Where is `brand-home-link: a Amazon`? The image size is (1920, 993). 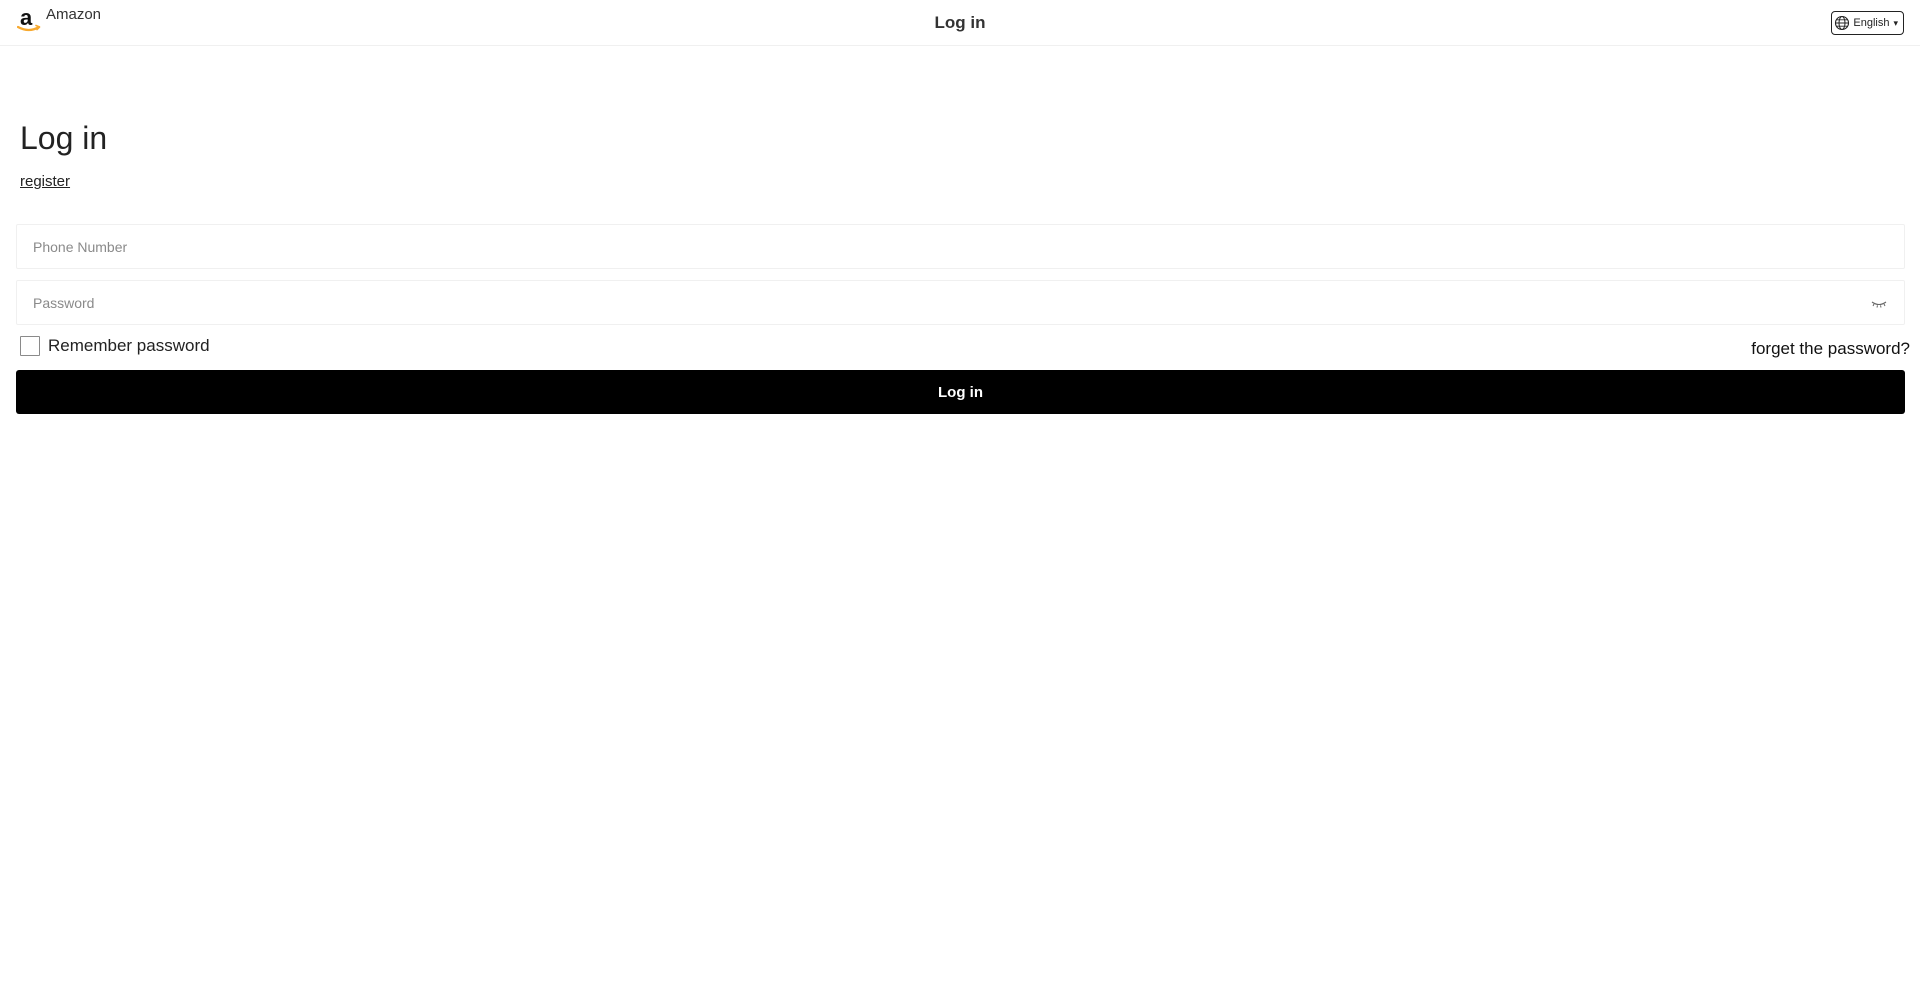
brand-home-link: a Amazon is located at coordinates (59, 20).